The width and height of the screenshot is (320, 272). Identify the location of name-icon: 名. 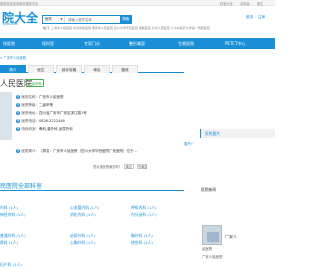
(18, 97).